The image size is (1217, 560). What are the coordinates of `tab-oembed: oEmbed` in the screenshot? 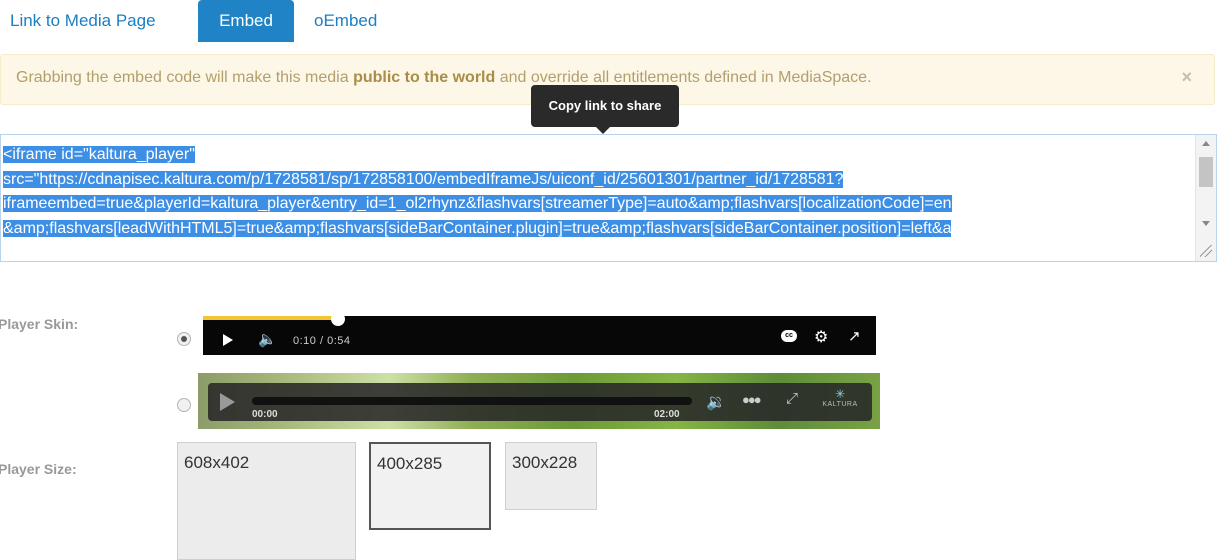 It's located at (345, 21).